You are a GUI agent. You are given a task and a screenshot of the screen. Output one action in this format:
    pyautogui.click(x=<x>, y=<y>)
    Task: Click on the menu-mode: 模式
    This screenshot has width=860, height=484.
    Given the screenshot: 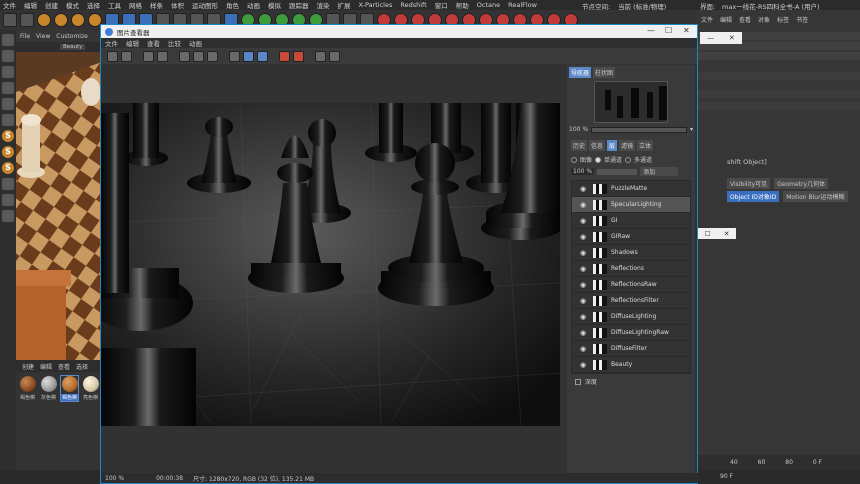 What is the action you would take?
    pyautogui.click(x=72, y=5)
    